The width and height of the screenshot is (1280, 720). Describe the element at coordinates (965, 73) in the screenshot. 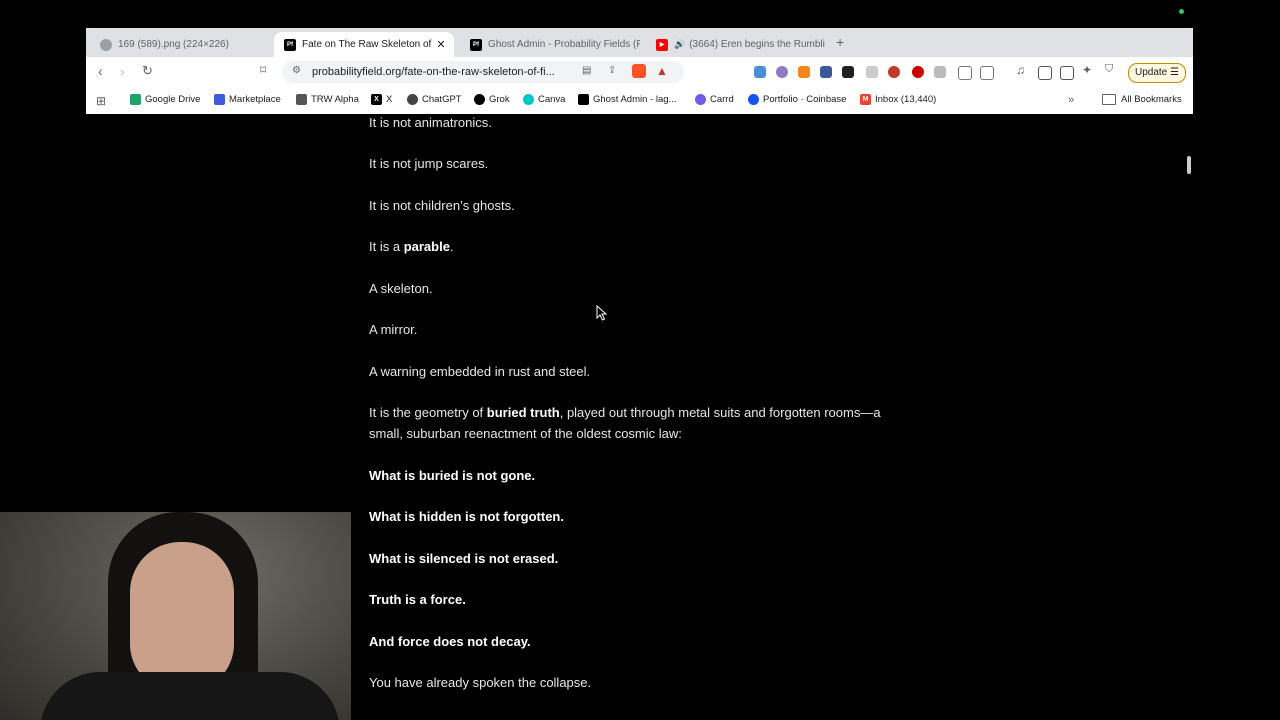

I see `puzzle-icon` at that location.